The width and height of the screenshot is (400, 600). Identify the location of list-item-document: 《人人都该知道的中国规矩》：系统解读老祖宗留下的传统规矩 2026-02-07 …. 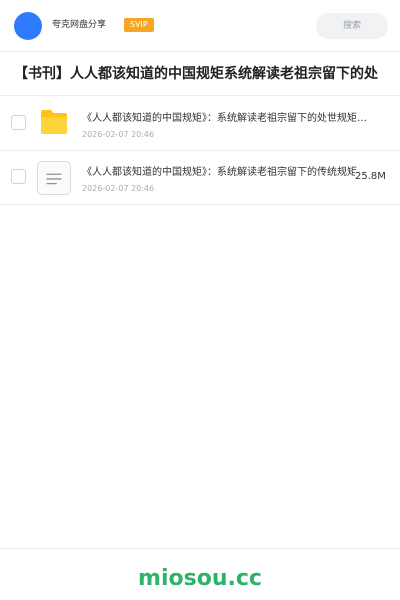
(200, 178).